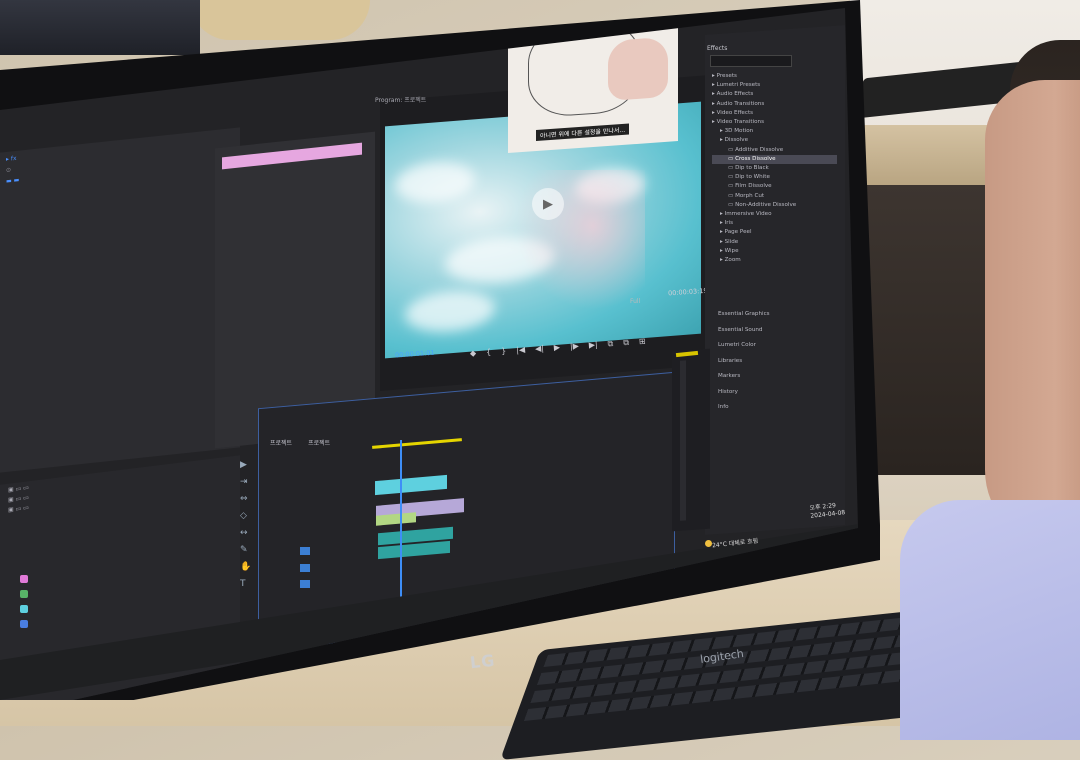 This screenshot has width=1080, height=760. What do you see at coordinates (280, 20) in the screenshot?
I see `background-person-hair` at bounding box center [280, 20].